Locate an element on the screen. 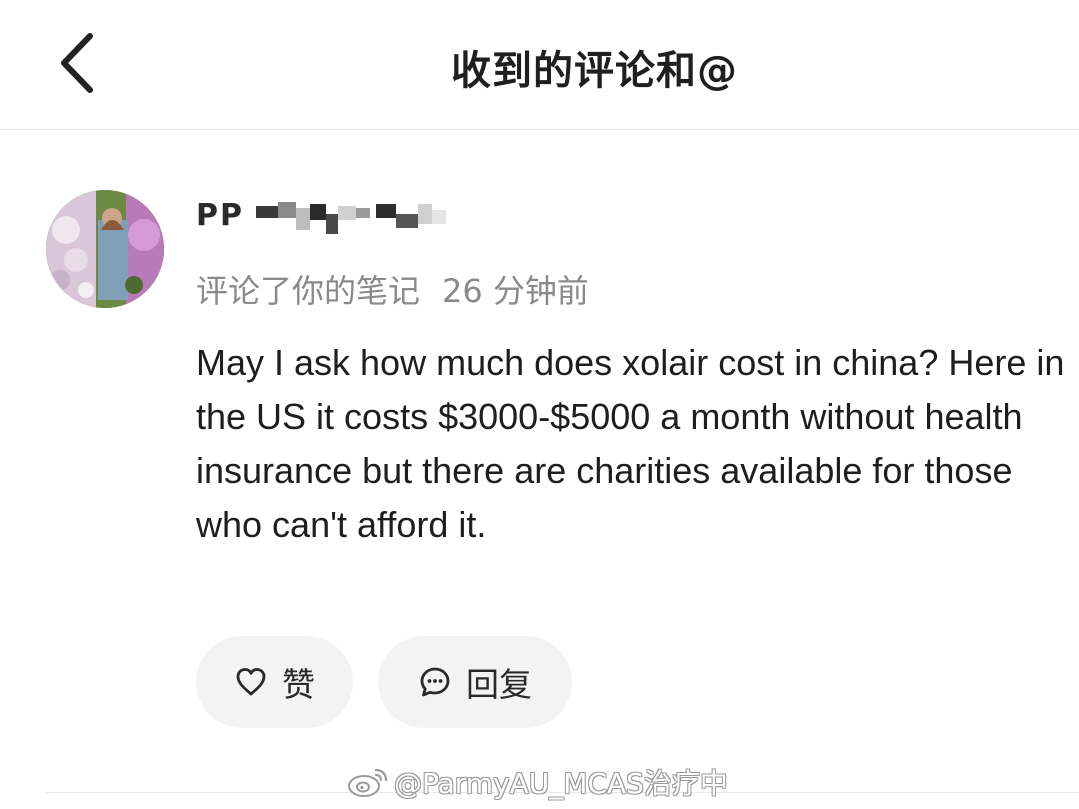 The width and height of the screenshot is (1079, 809). avatar-image is located at coordinates (105, 249).